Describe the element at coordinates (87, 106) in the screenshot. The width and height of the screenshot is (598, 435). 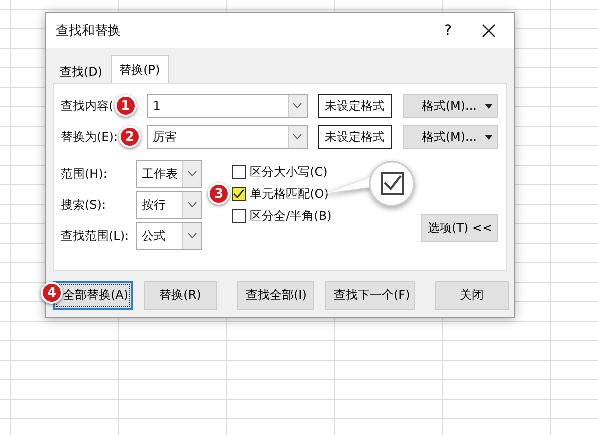
I see `field-label: 查找内容(` at that location.